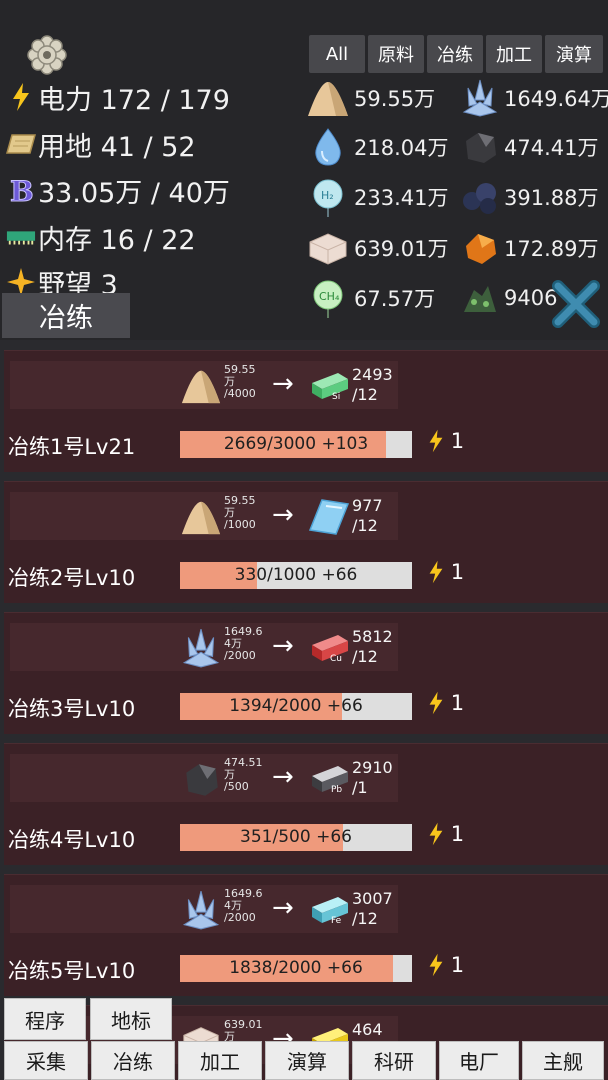 This screenshot has height=1080, width=608. Describe the element at coordinates (370, 98) in the screenshot. I see `resource-item: 59.55万` at that location.